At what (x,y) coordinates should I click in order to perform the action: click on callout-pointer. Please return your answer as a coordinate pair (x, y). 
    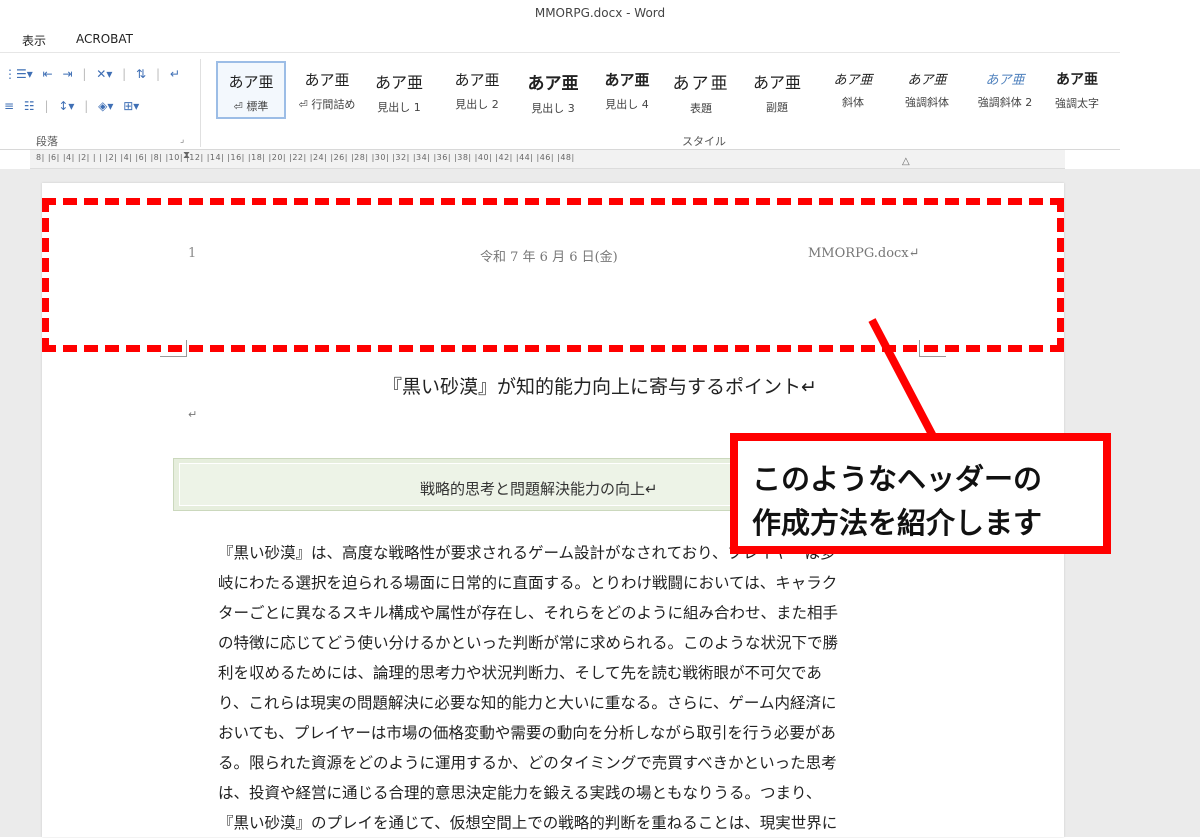
    Looking at the image, I should click on (903, 380).